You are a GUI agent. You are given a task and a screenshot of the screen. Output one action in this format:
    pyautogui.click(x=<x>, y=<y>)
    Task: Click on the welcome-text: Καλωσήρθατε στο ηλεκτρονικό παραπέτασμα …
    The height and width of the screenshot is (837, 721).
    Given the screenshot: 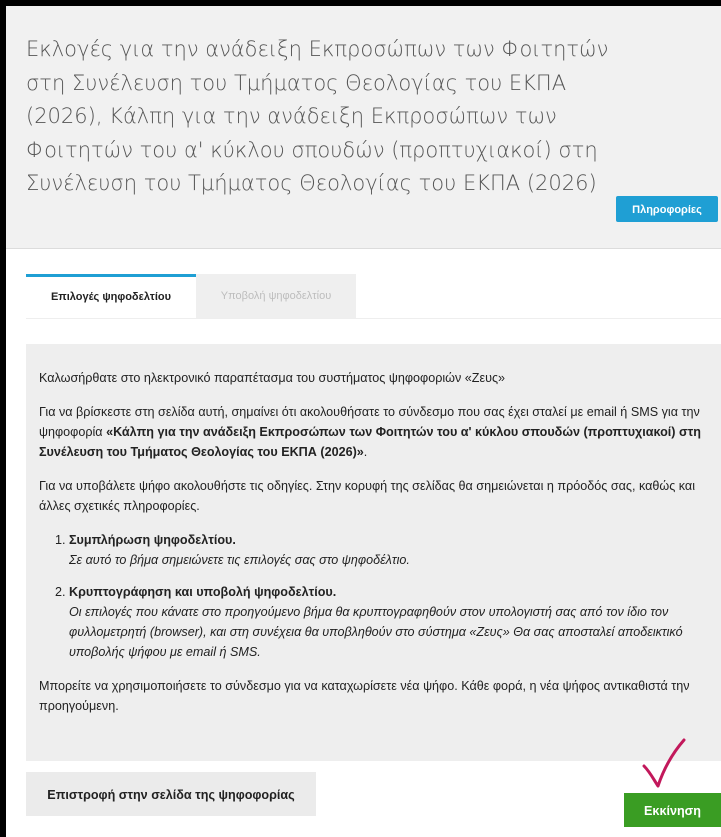 What is the action you would take?
    pyautogui.click(x=272, y=378)
    